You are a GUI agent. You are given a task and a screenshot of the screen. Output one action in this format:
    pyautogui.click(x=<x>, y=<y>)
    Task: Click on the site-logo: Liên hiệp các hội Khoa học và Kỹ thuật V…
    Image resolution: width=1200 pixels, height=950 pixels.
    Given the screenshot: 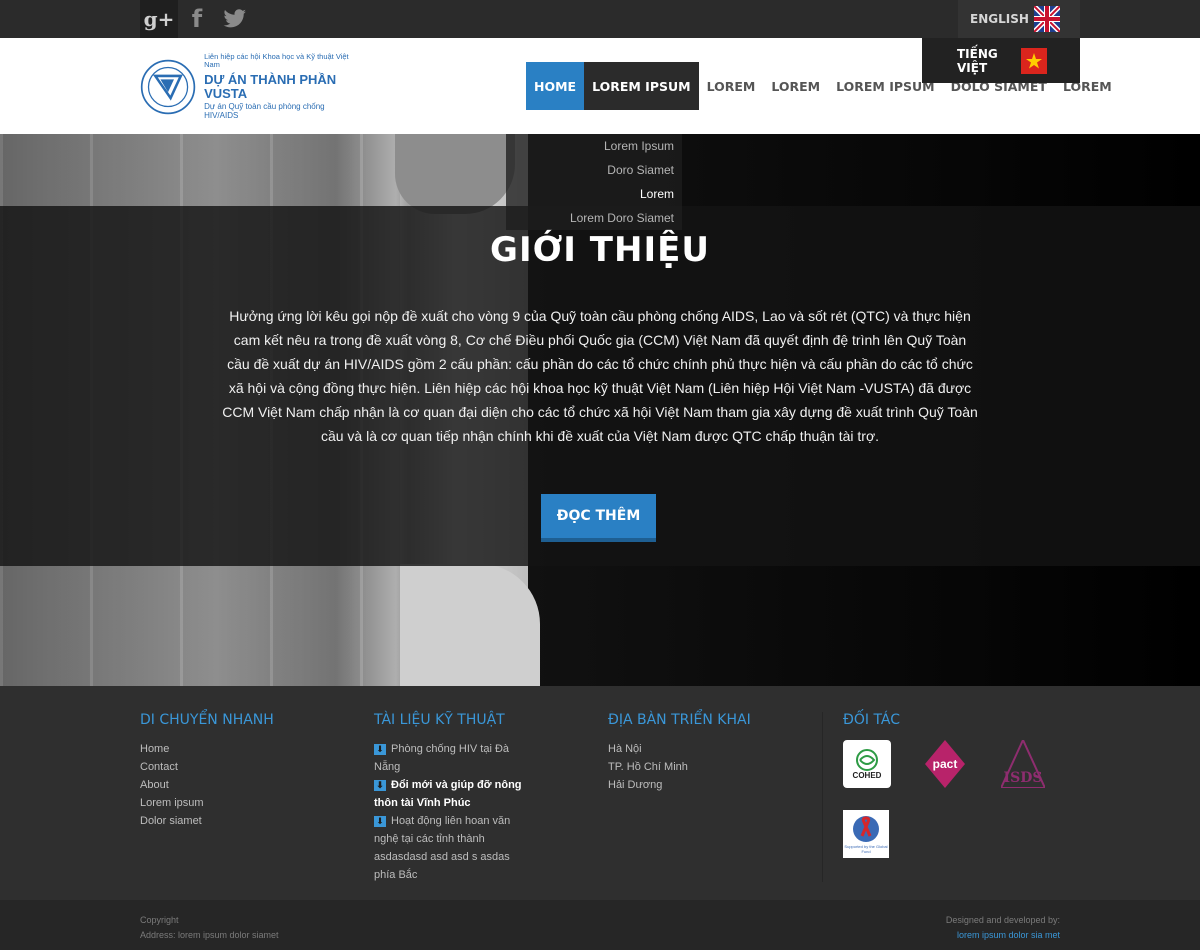 What is the action you would take?
    pyautogui.click(x=248, y=87)
    